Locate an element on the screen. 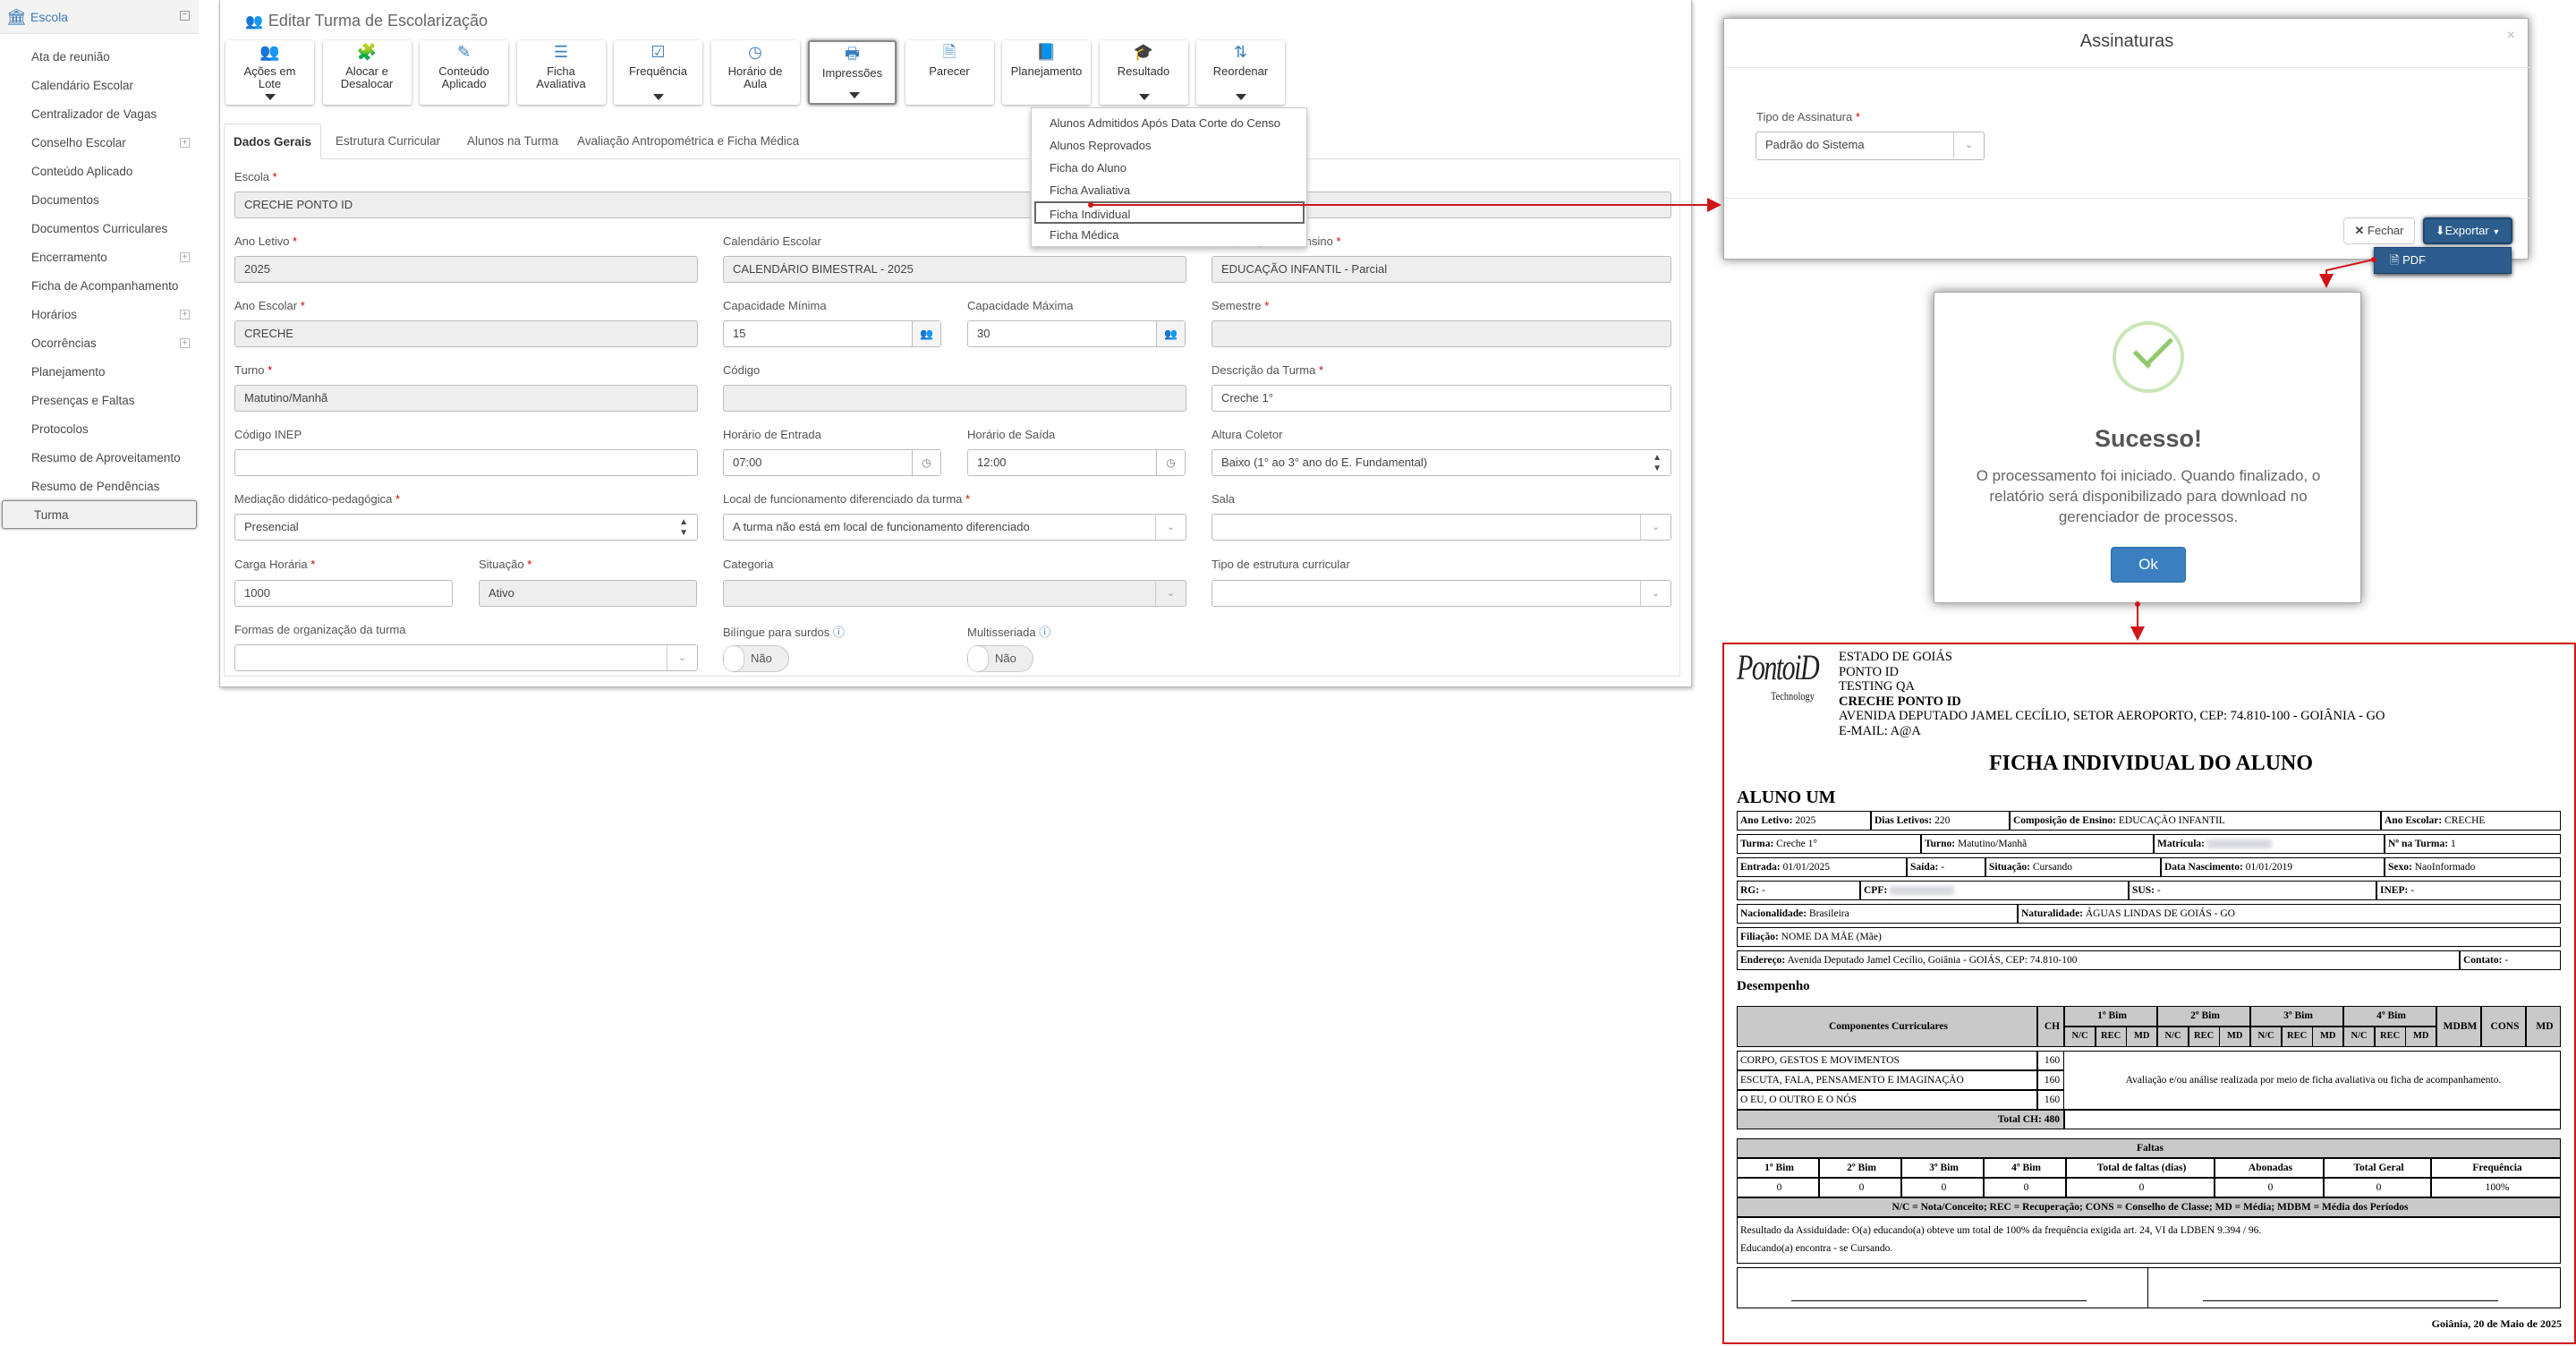 The image size is (2576, 1346). dropdown-item-alunos-reprovados: Alunos Reprovados is located at coordinates (1170, 145).